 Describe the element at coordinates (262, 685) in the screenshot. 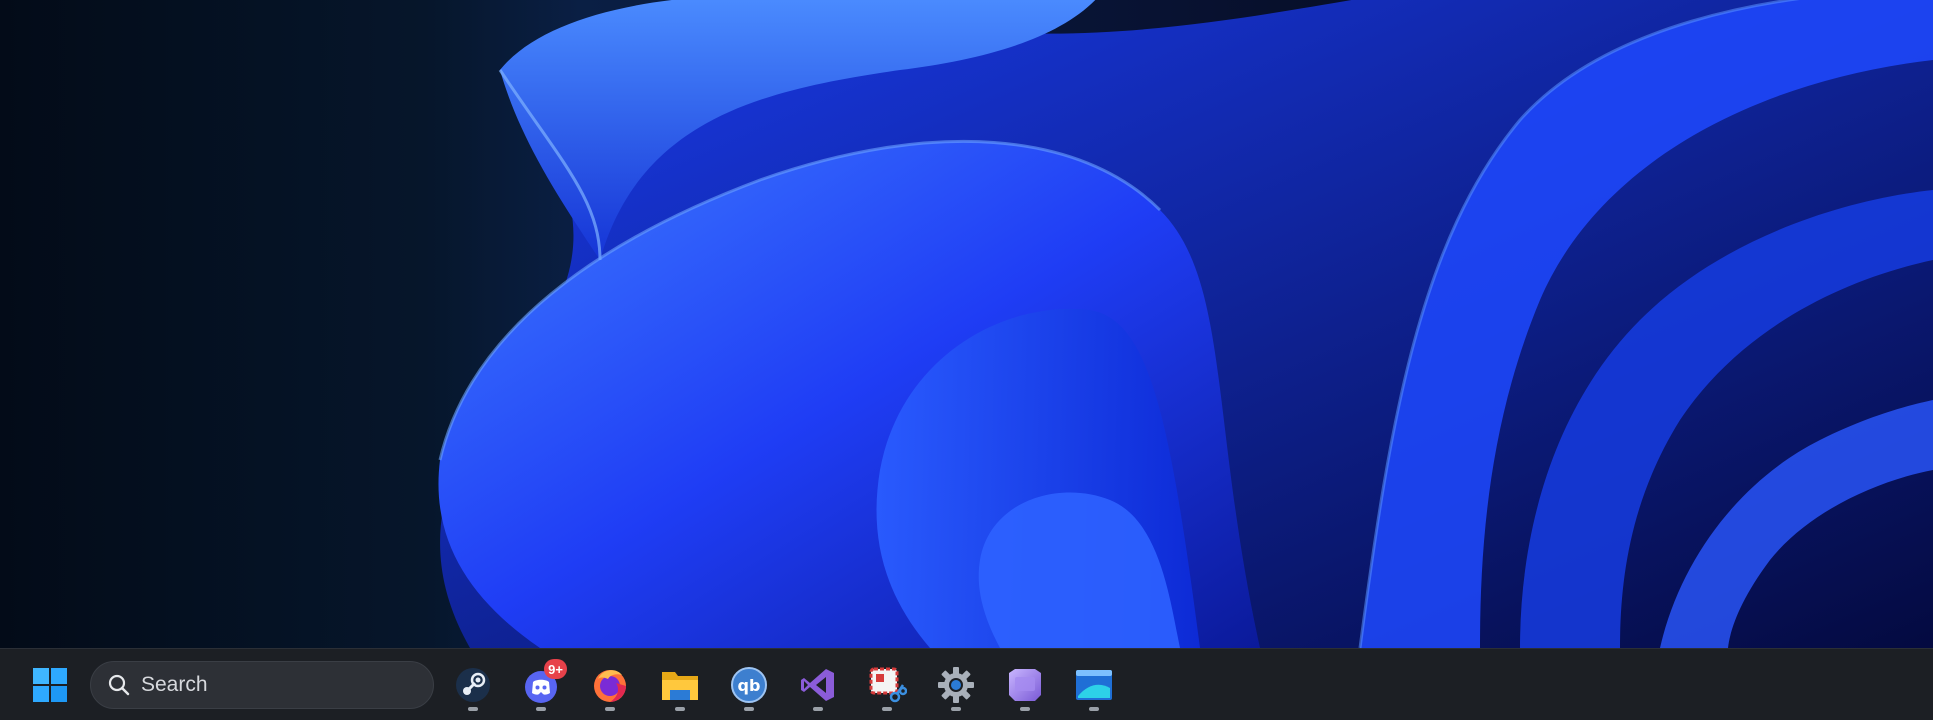

I see `search-box: Search` at that location.